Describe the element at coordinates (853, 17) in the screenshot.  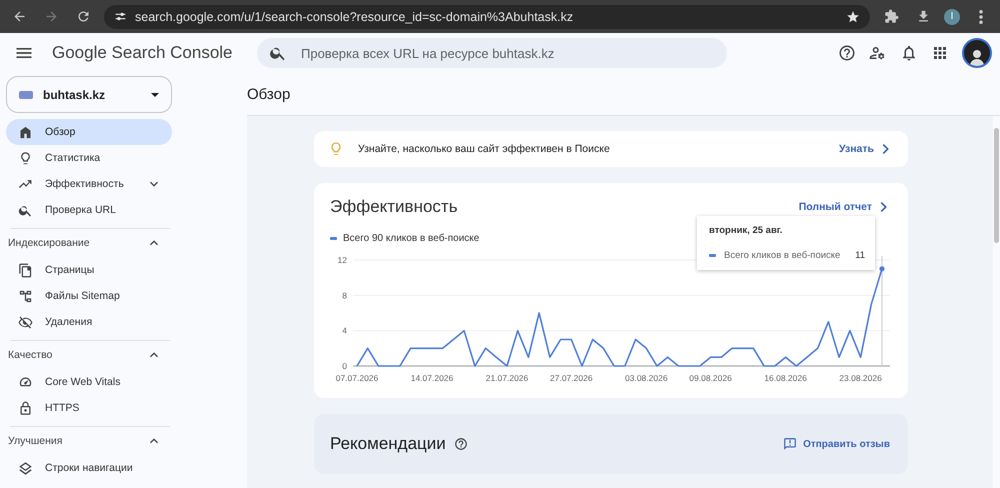
I see `star-icon` at that location.